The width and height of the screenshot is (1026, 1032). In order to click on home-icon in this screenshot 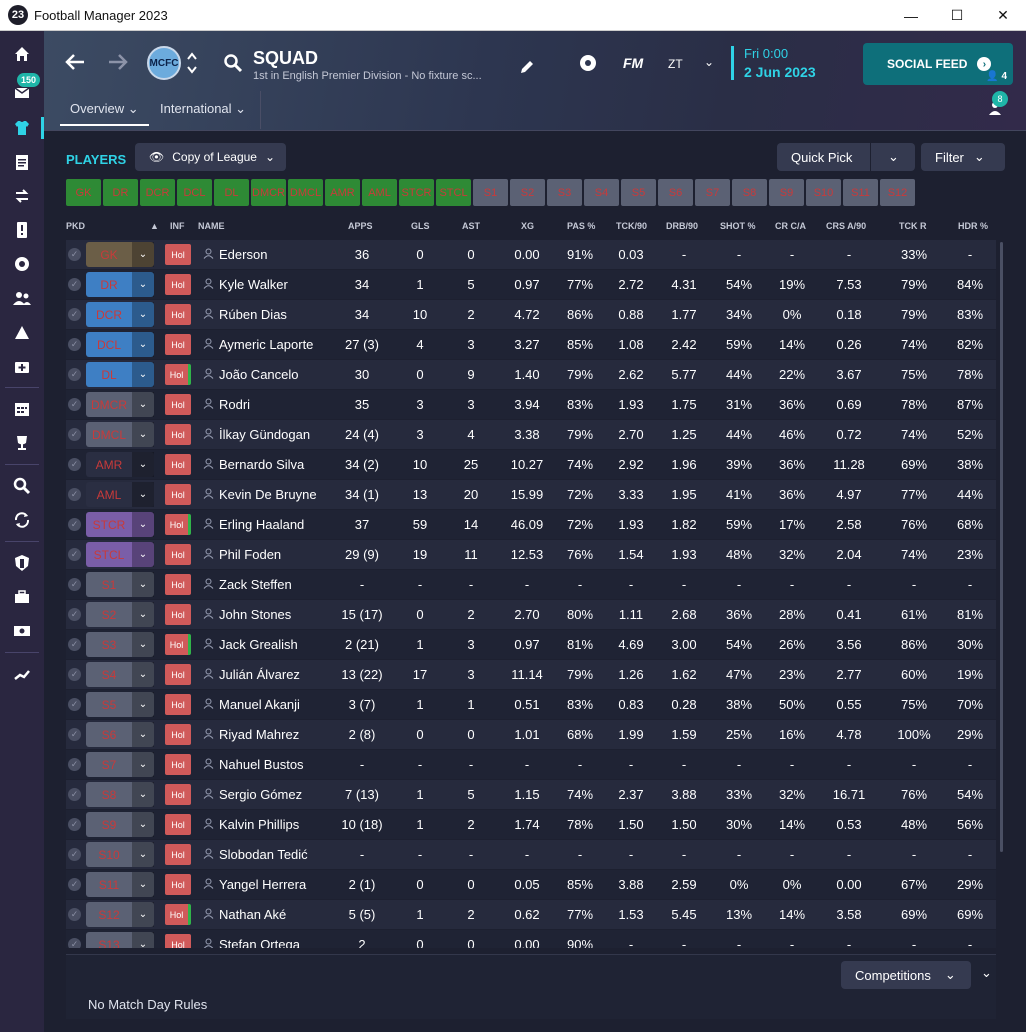, I will do `click(22, 54)`.